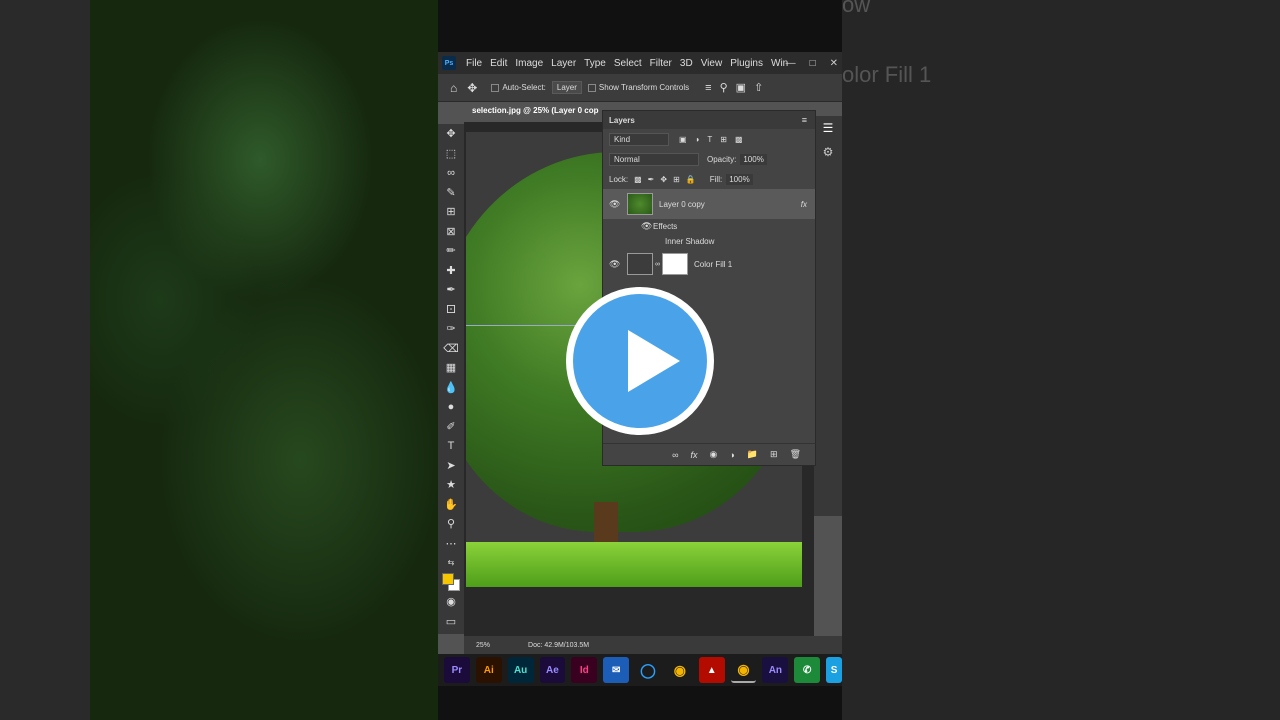 This screenshot has width=1280, height=720. I want to click on opacity-value: 100%, so click(753, 159).